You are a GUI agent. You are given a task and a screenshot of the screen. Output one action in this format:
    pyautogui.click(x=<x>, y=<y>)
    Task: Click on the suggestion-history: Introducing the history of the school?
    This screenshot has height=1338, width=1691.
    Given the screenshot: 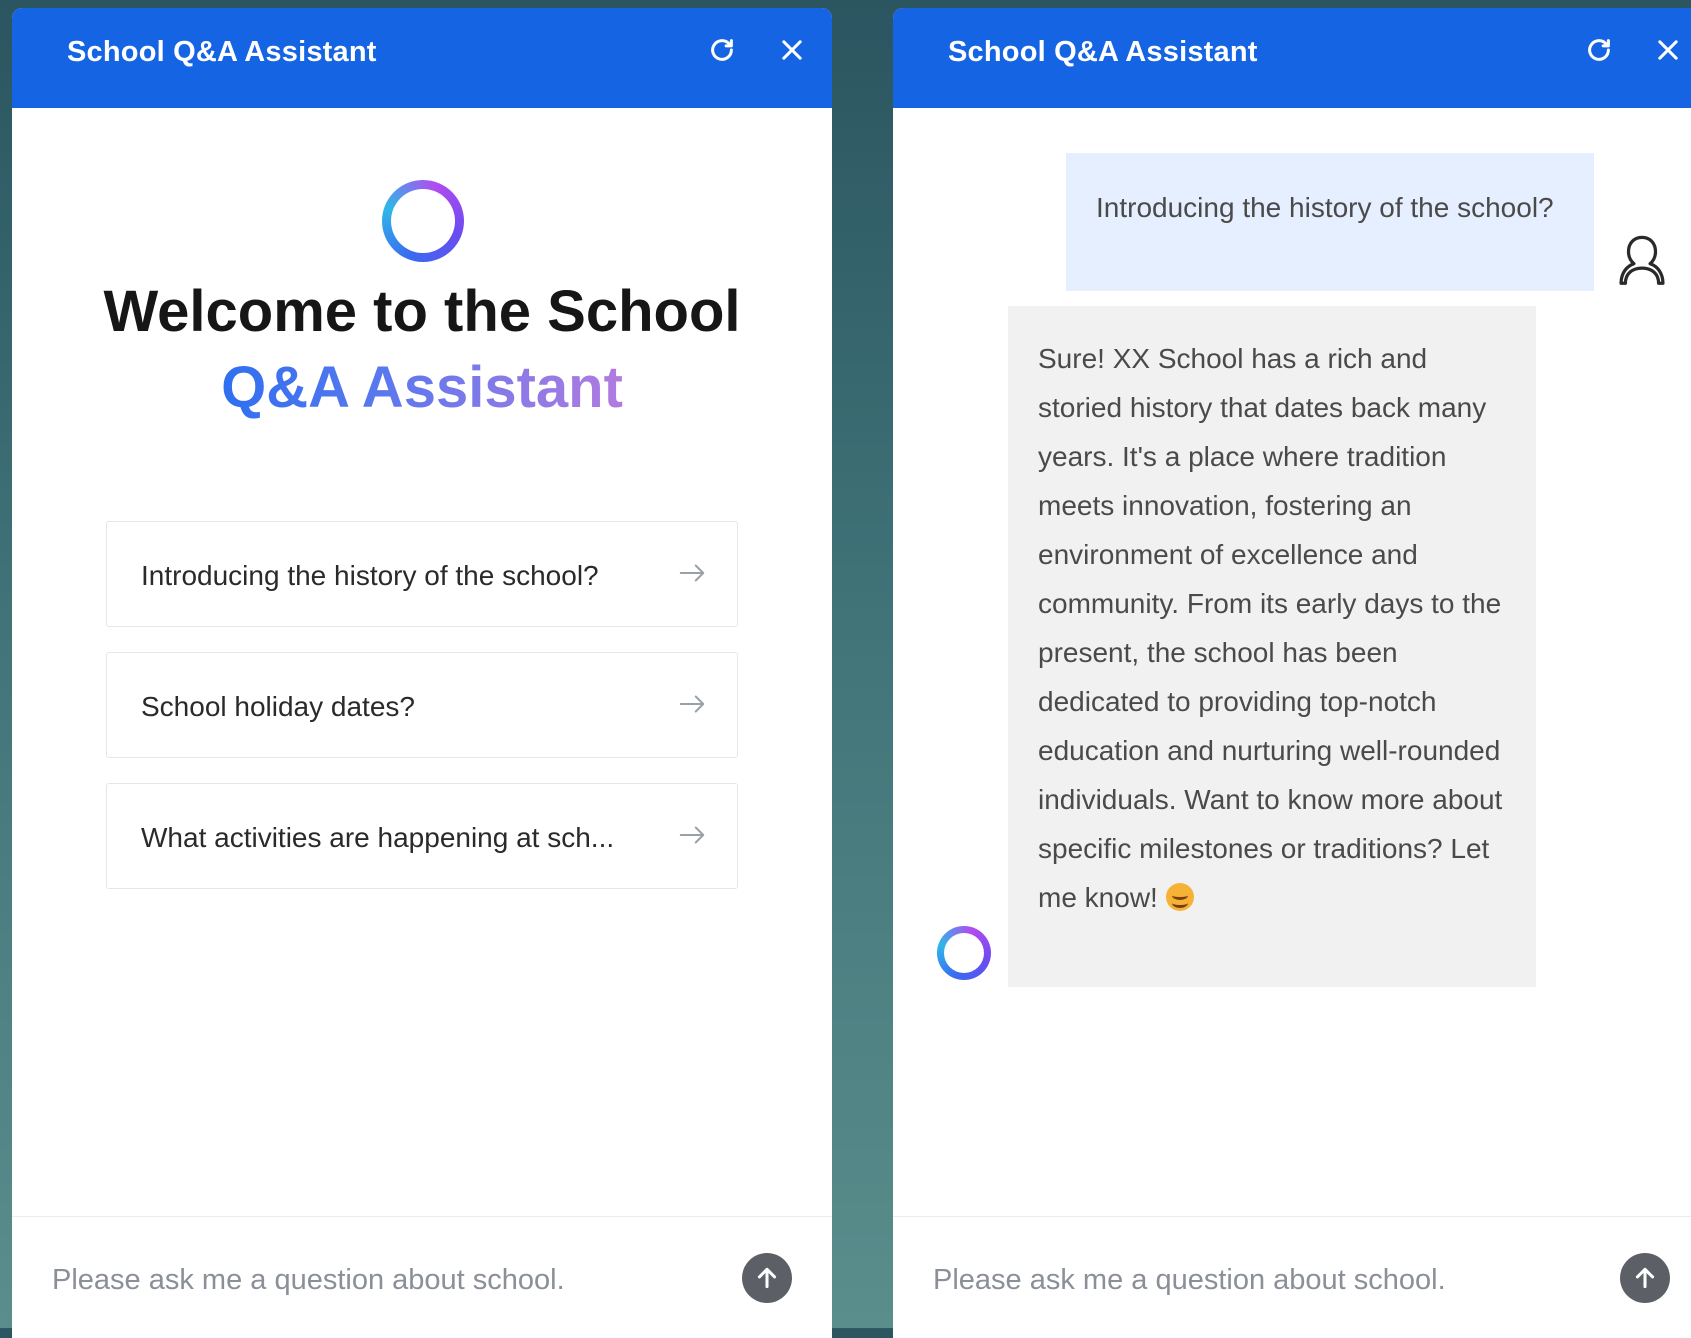 What is the action you would take?
    pyautogui.click(x=422, y=574)
    